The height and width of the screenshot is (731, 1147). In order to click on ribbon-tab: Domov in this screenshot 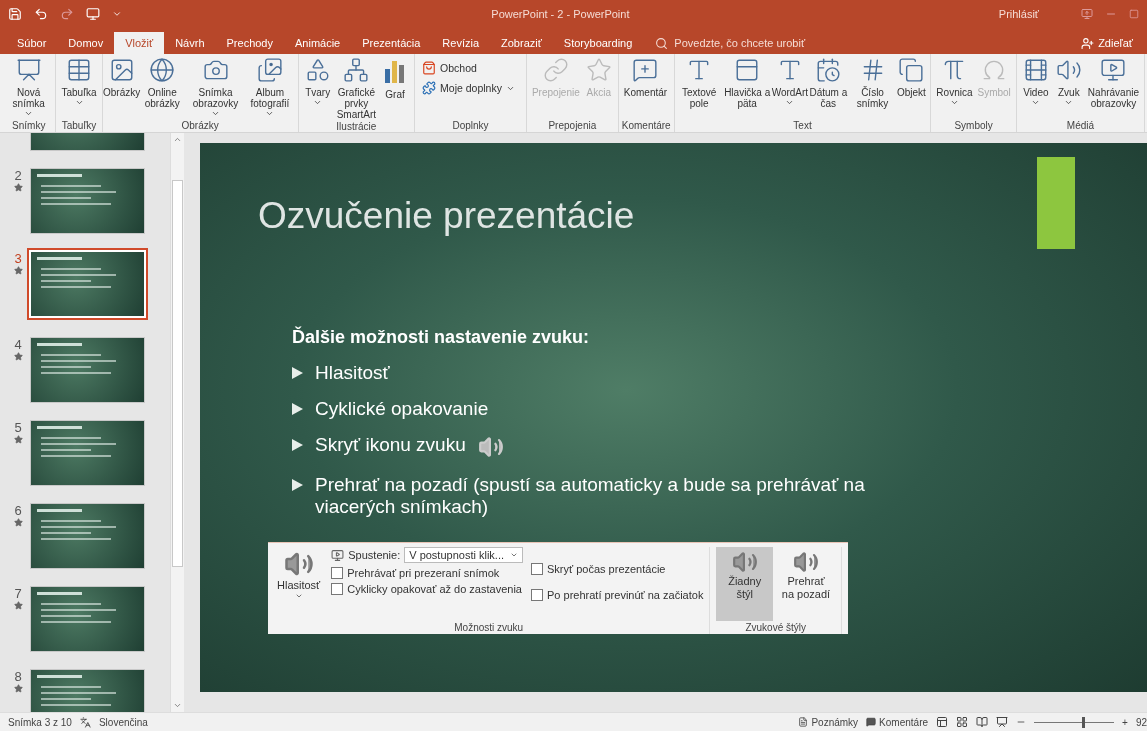, I will do `click(86, 43)`.